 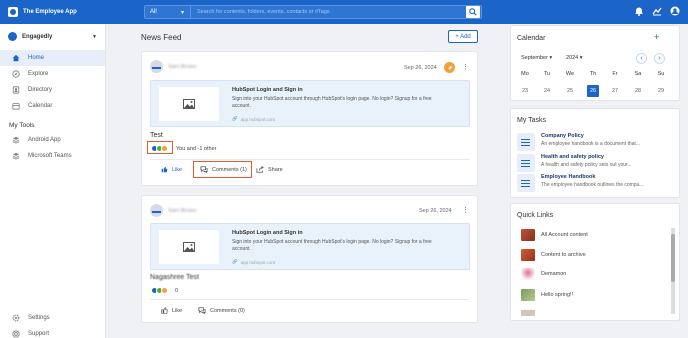 I want to click on next-month-button: ›, so click(x=659, y=58).